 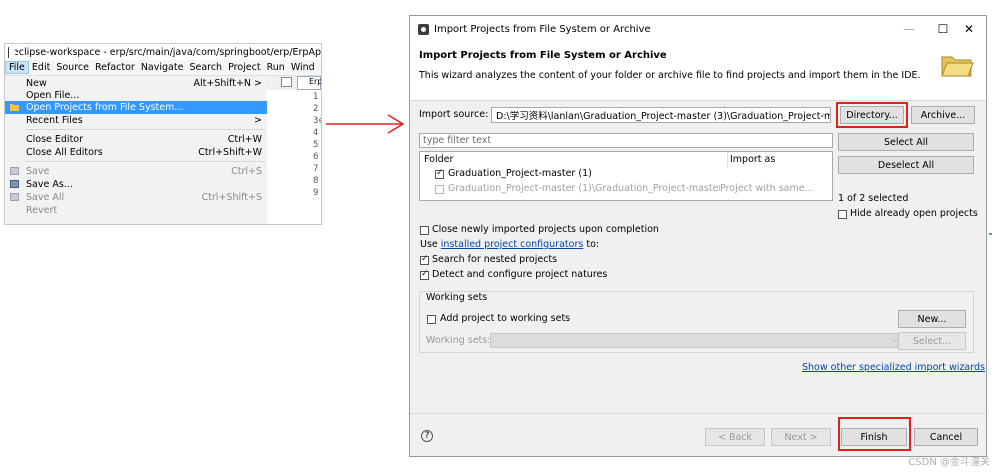 I want to click on footer-divider, so click(x=698, y=413).